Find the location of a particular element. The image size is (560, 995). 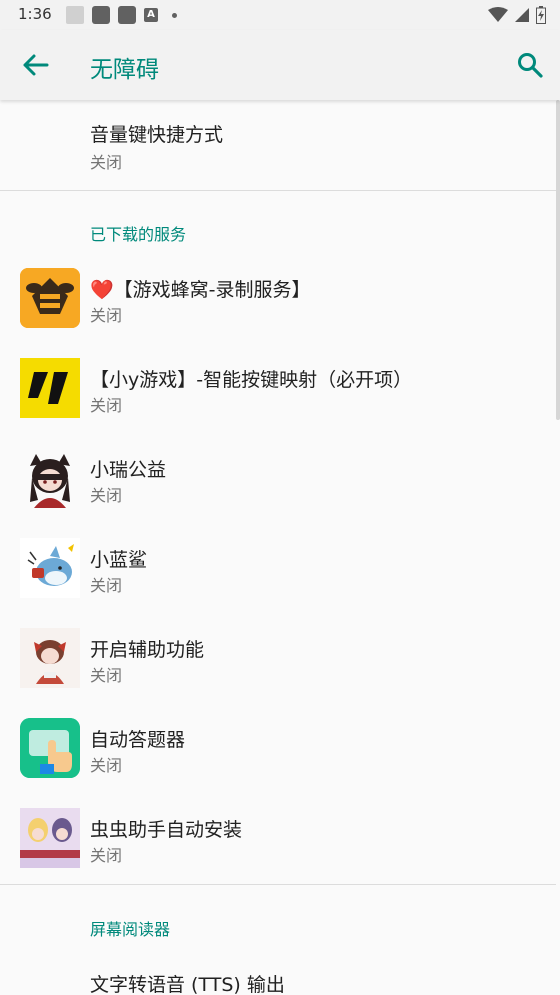

notification-icons: A is located at coordinates (121, 15).